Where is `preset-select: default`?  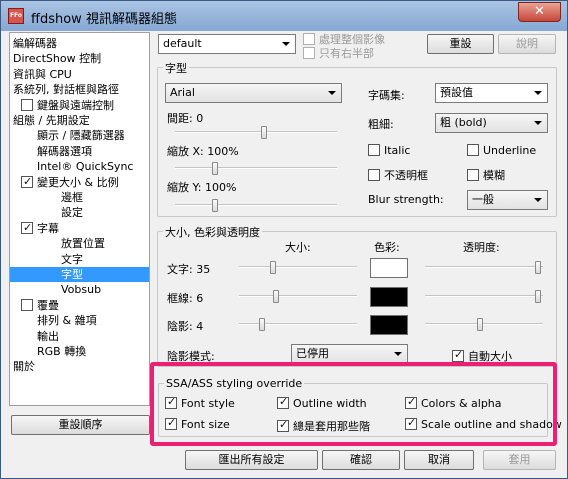
preset-select: default is located at coordinates (227, 44).